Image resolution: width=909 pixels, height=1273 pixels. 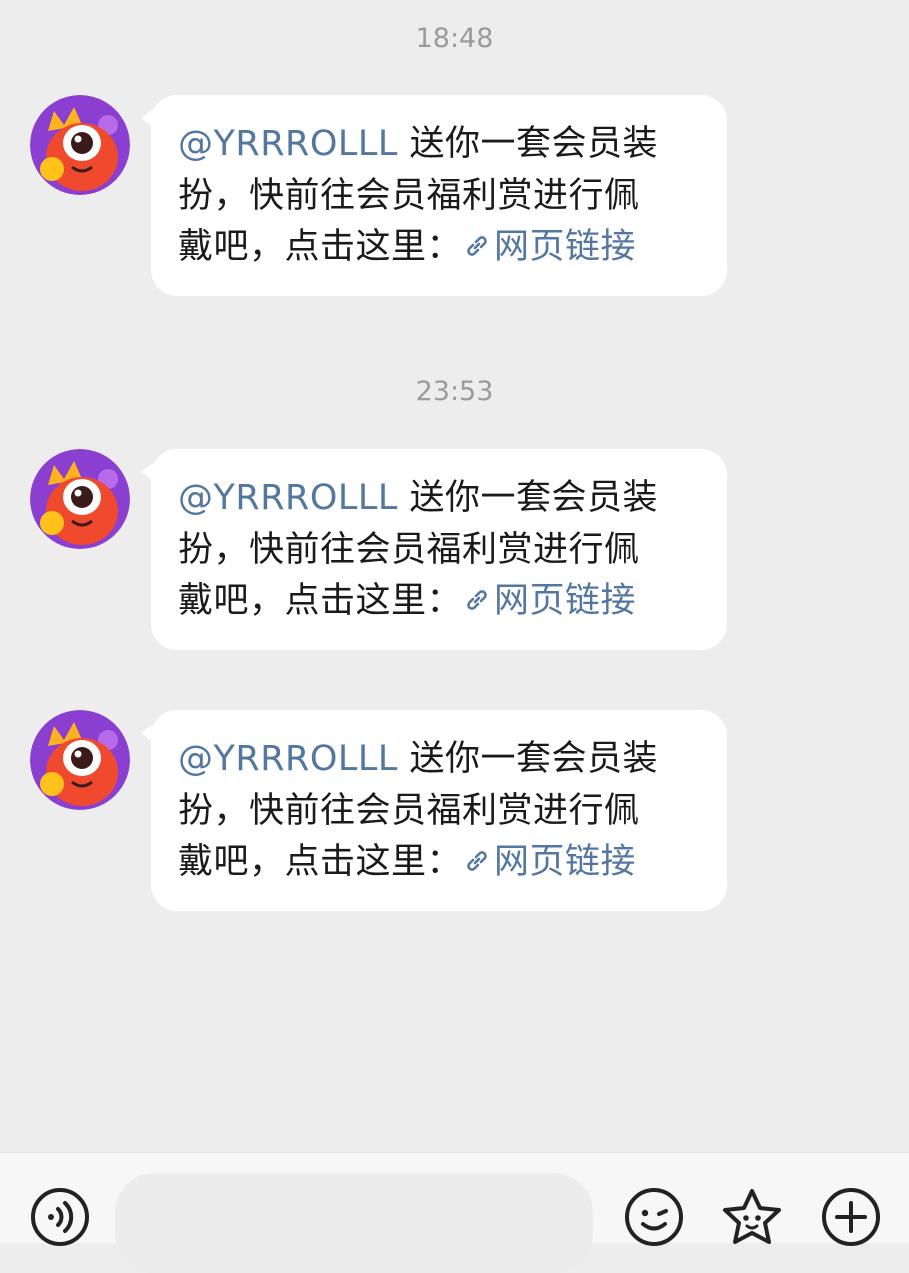 What do you see at coordinates (752, 1219) in the screenshot?
I see `star-sticker-icon` at bounding box center [752, 1219].